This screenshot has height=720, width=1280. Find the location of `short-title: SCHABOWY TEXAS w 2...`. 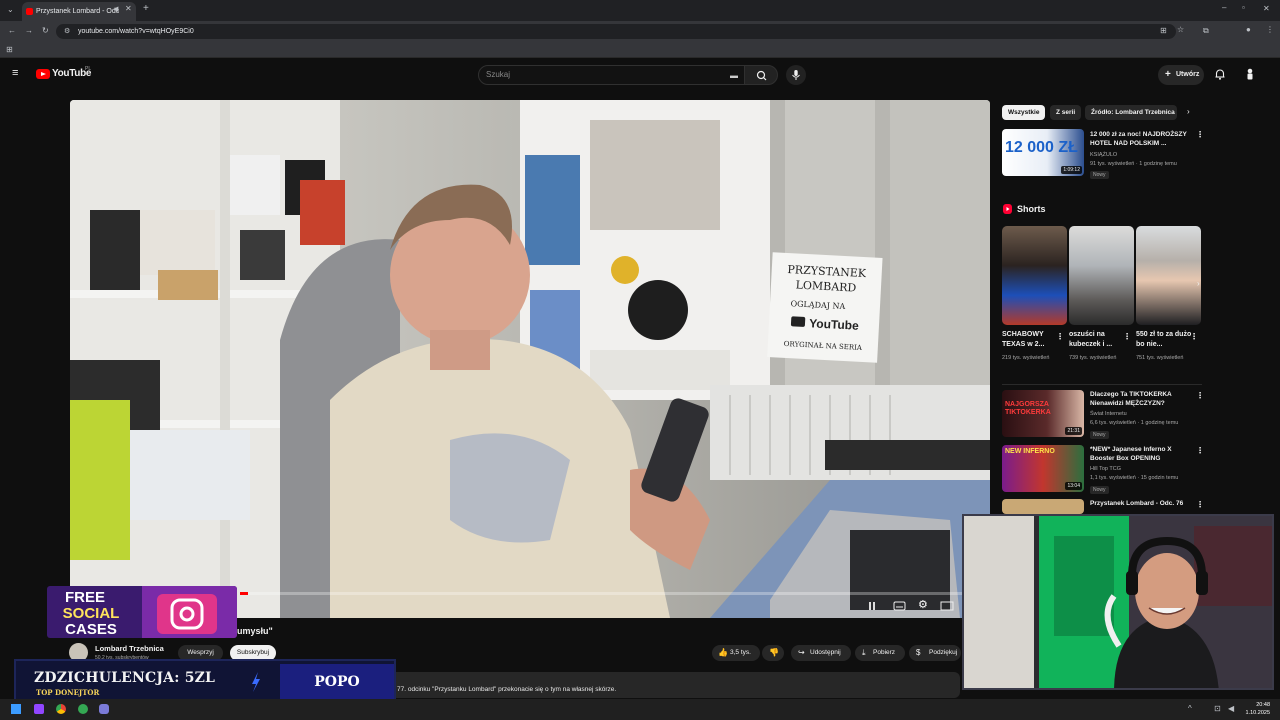

short-title: SCHABOWY TEXAS w 2... is located at coordinates (1031, 340).